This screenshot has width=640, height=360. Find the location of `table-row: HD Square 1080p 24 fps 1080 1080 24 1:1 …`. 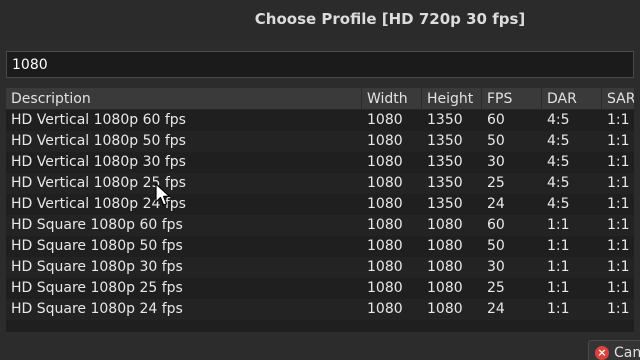

table-row: HD Square 1080p 24 fps 1080 1080 24 1:1 … is located at coordinates (320, 309).